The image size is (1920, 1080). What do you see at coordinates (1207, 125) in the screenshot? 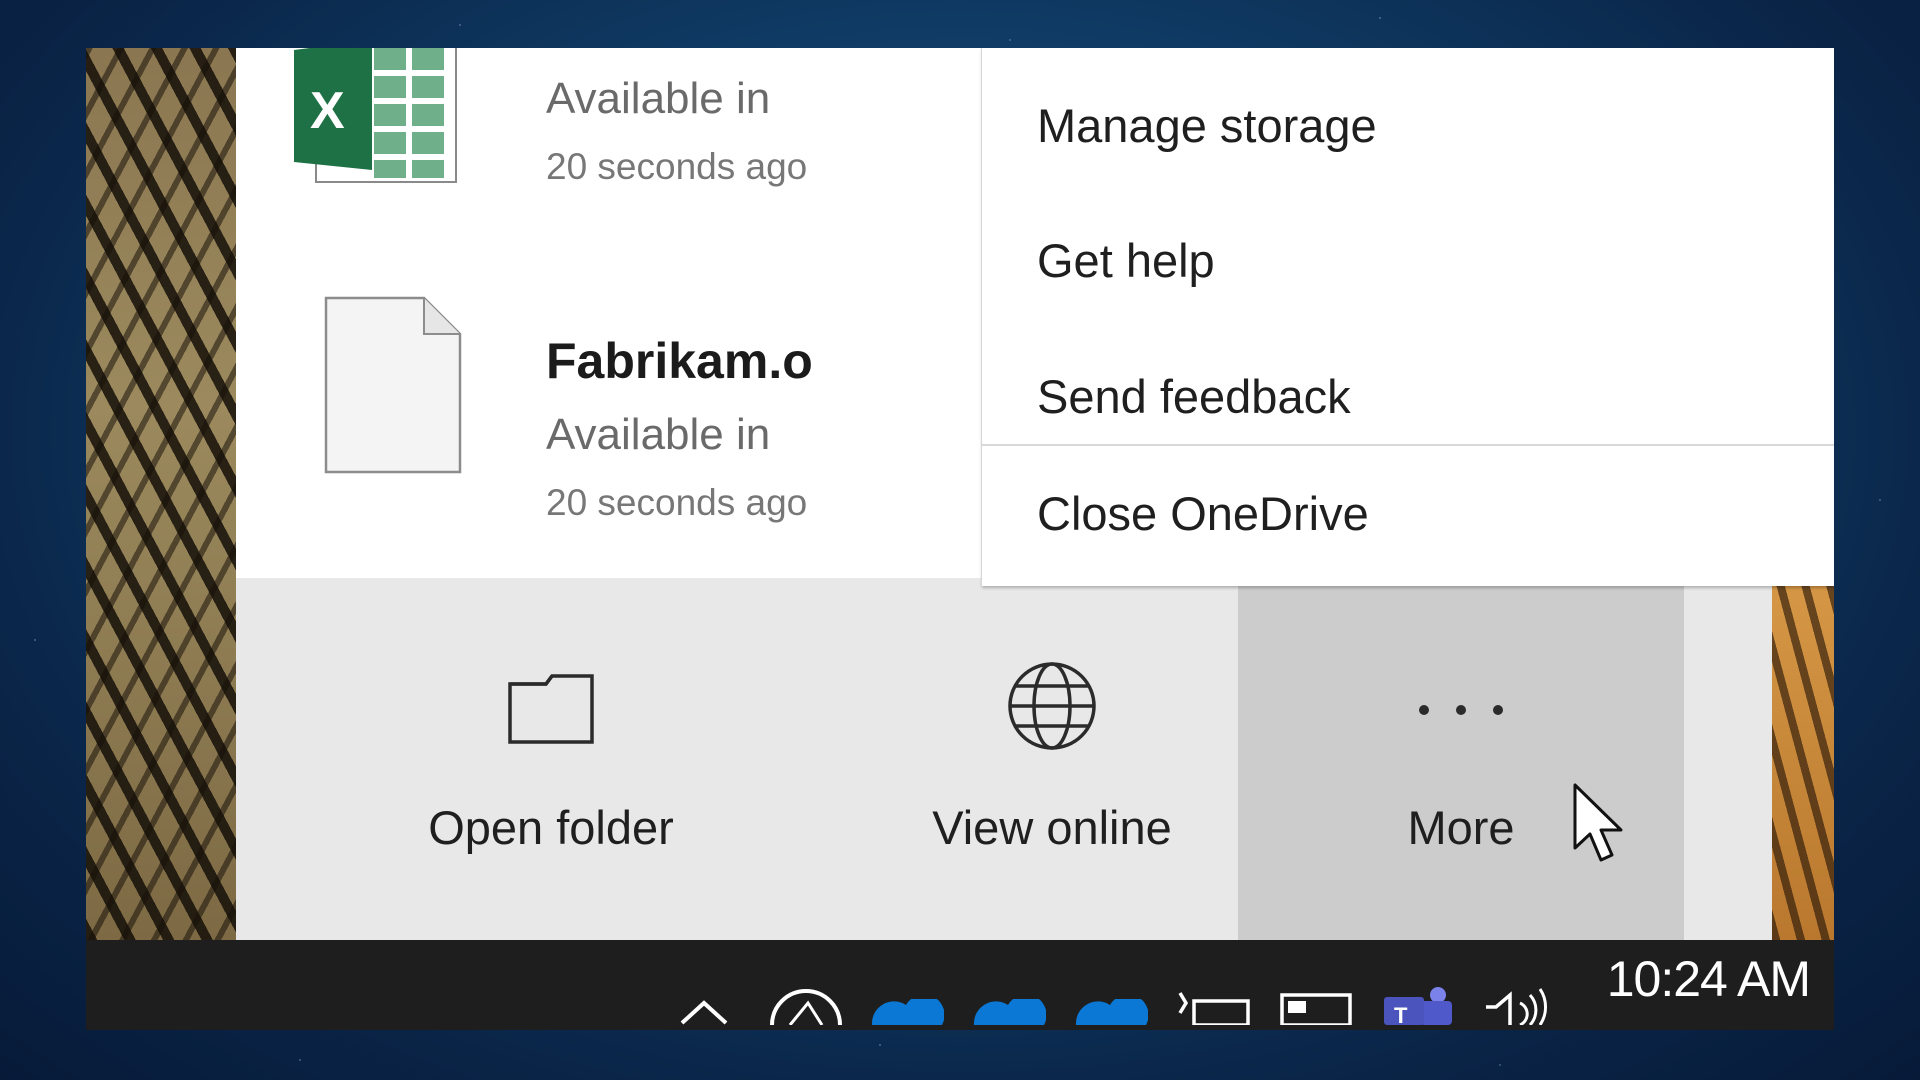
I see `menu-item-label: Manage storage` at bounding box center [1207, 125].